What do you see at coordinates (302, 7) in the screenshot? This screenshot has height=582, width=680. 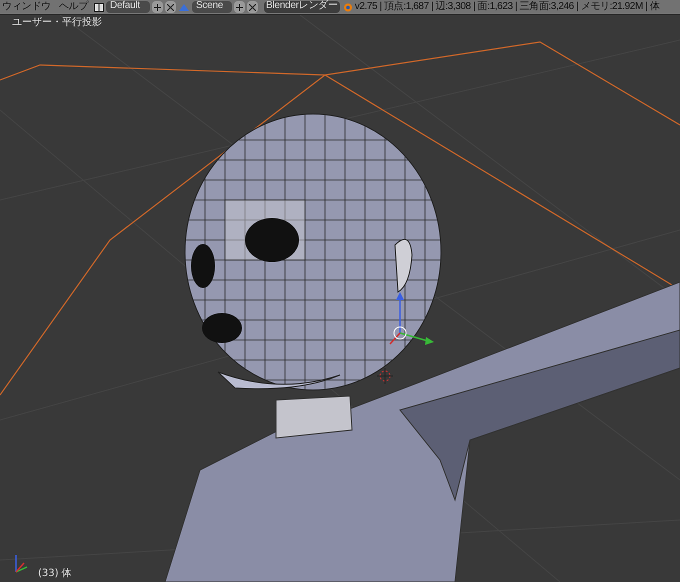 I see `render-engine-dropdown: Blenderレンダー` at bounding box center [302, 7].